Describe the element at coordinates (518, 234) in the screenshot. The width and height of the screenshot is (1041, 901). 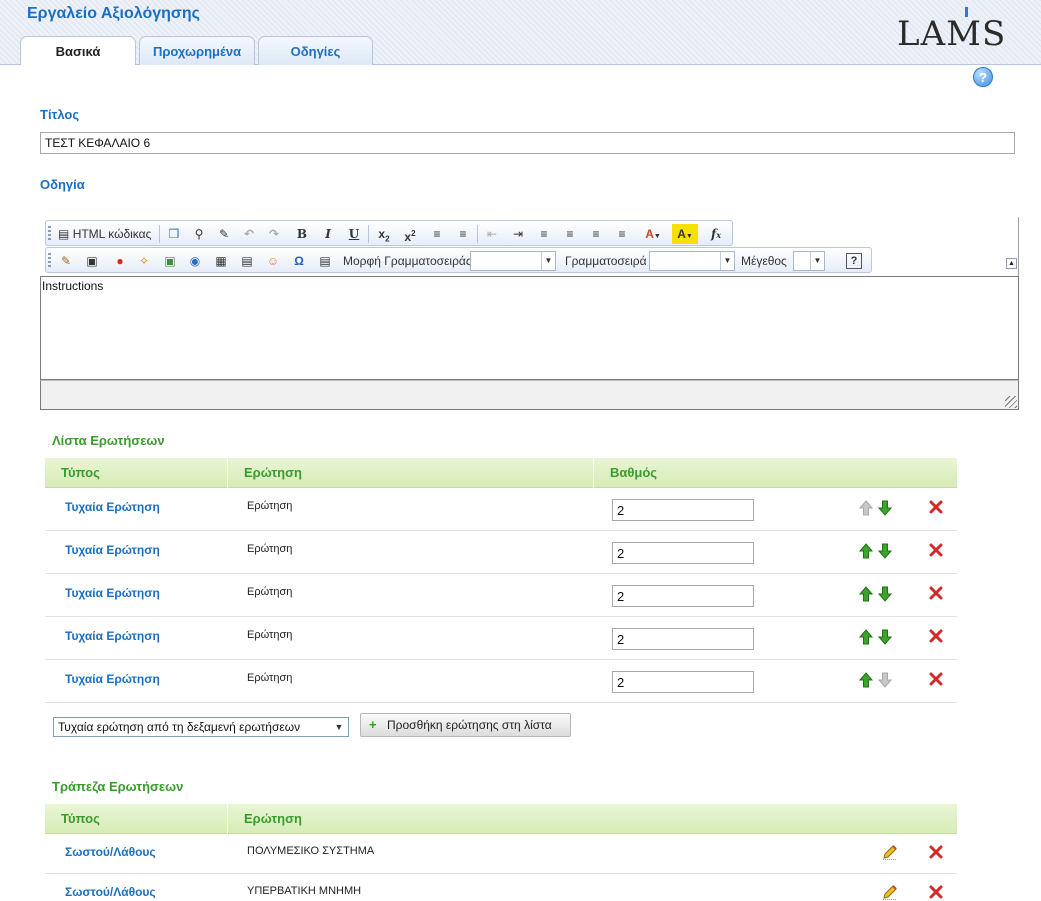
I see `indent-icon: ⇥` at that location.